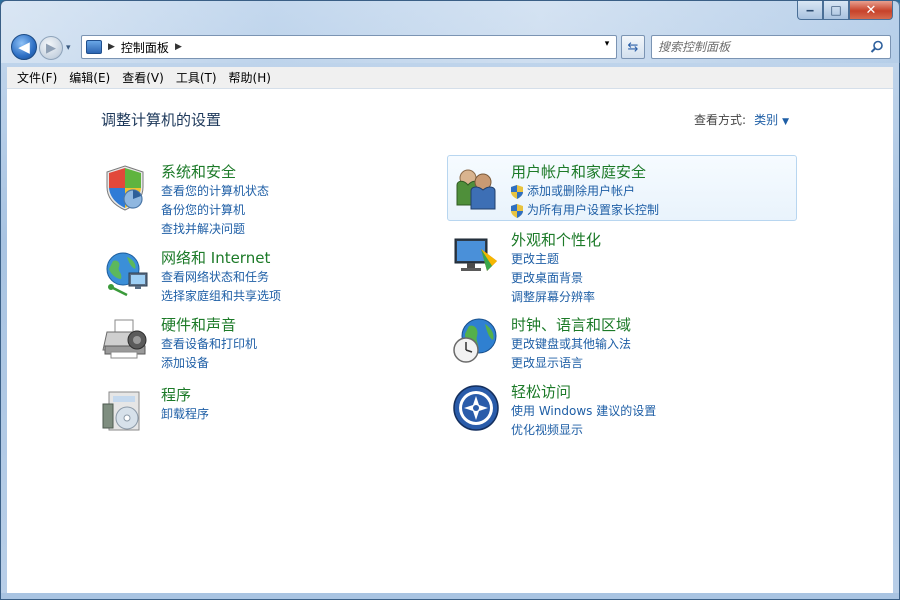 This screenshot has width=900, height=600. I want to click on category-title: 网络和 Internet, so click(215, 257).